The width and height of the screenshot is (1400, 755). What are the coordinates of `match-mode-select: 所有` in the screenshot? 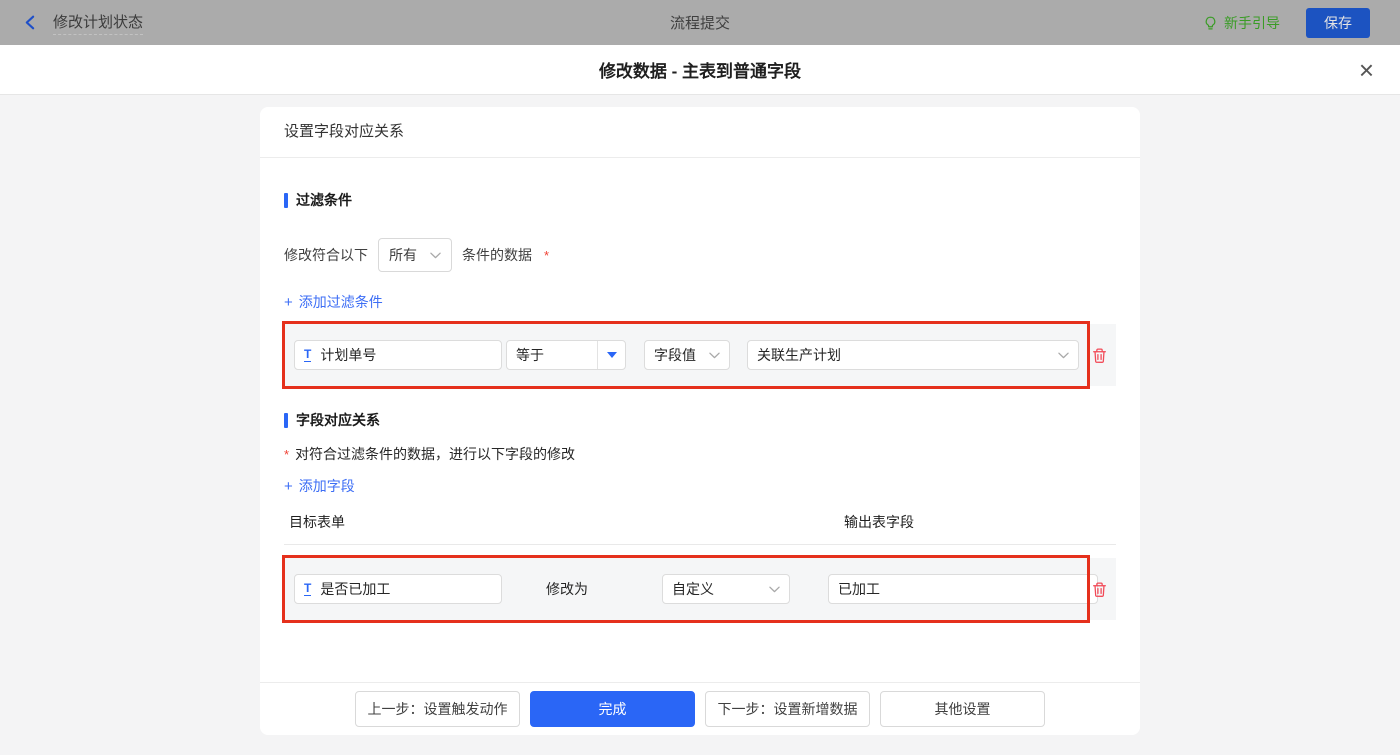 It's located at (415, 255).